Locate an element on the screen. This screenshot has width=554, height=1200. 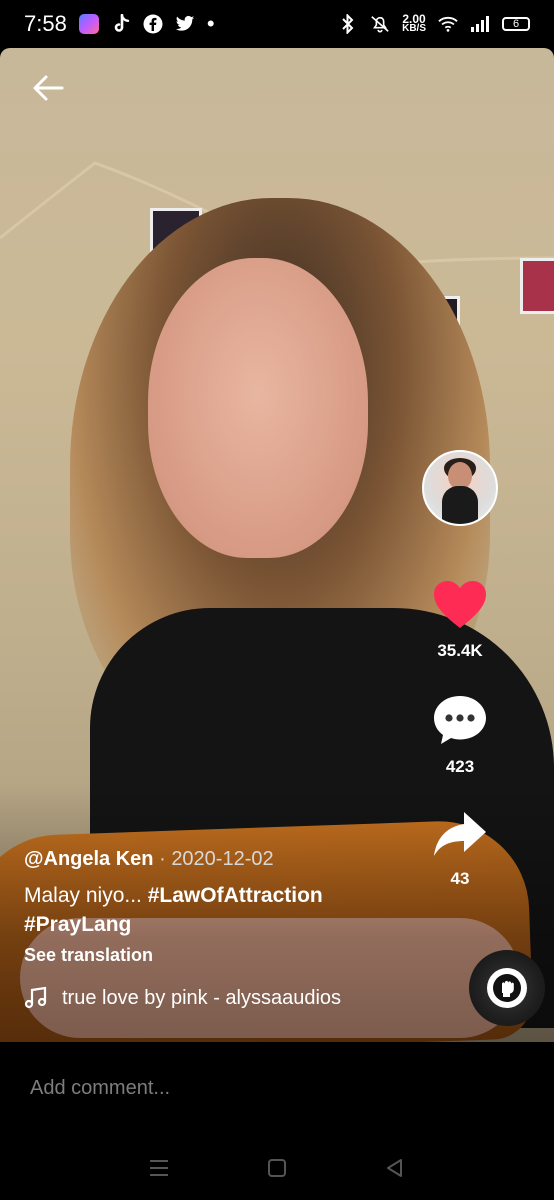
status-bar-left: 7:58 • is located at coordinates (119, 23).